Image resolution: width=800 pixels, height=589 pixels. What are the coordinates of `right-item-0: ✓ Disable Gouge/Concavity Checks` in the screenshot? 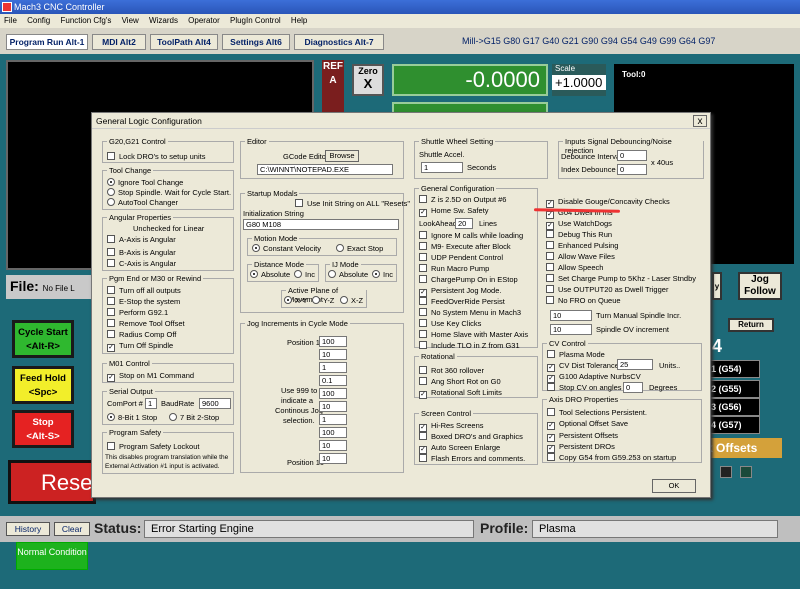 It's located at (608, 202).